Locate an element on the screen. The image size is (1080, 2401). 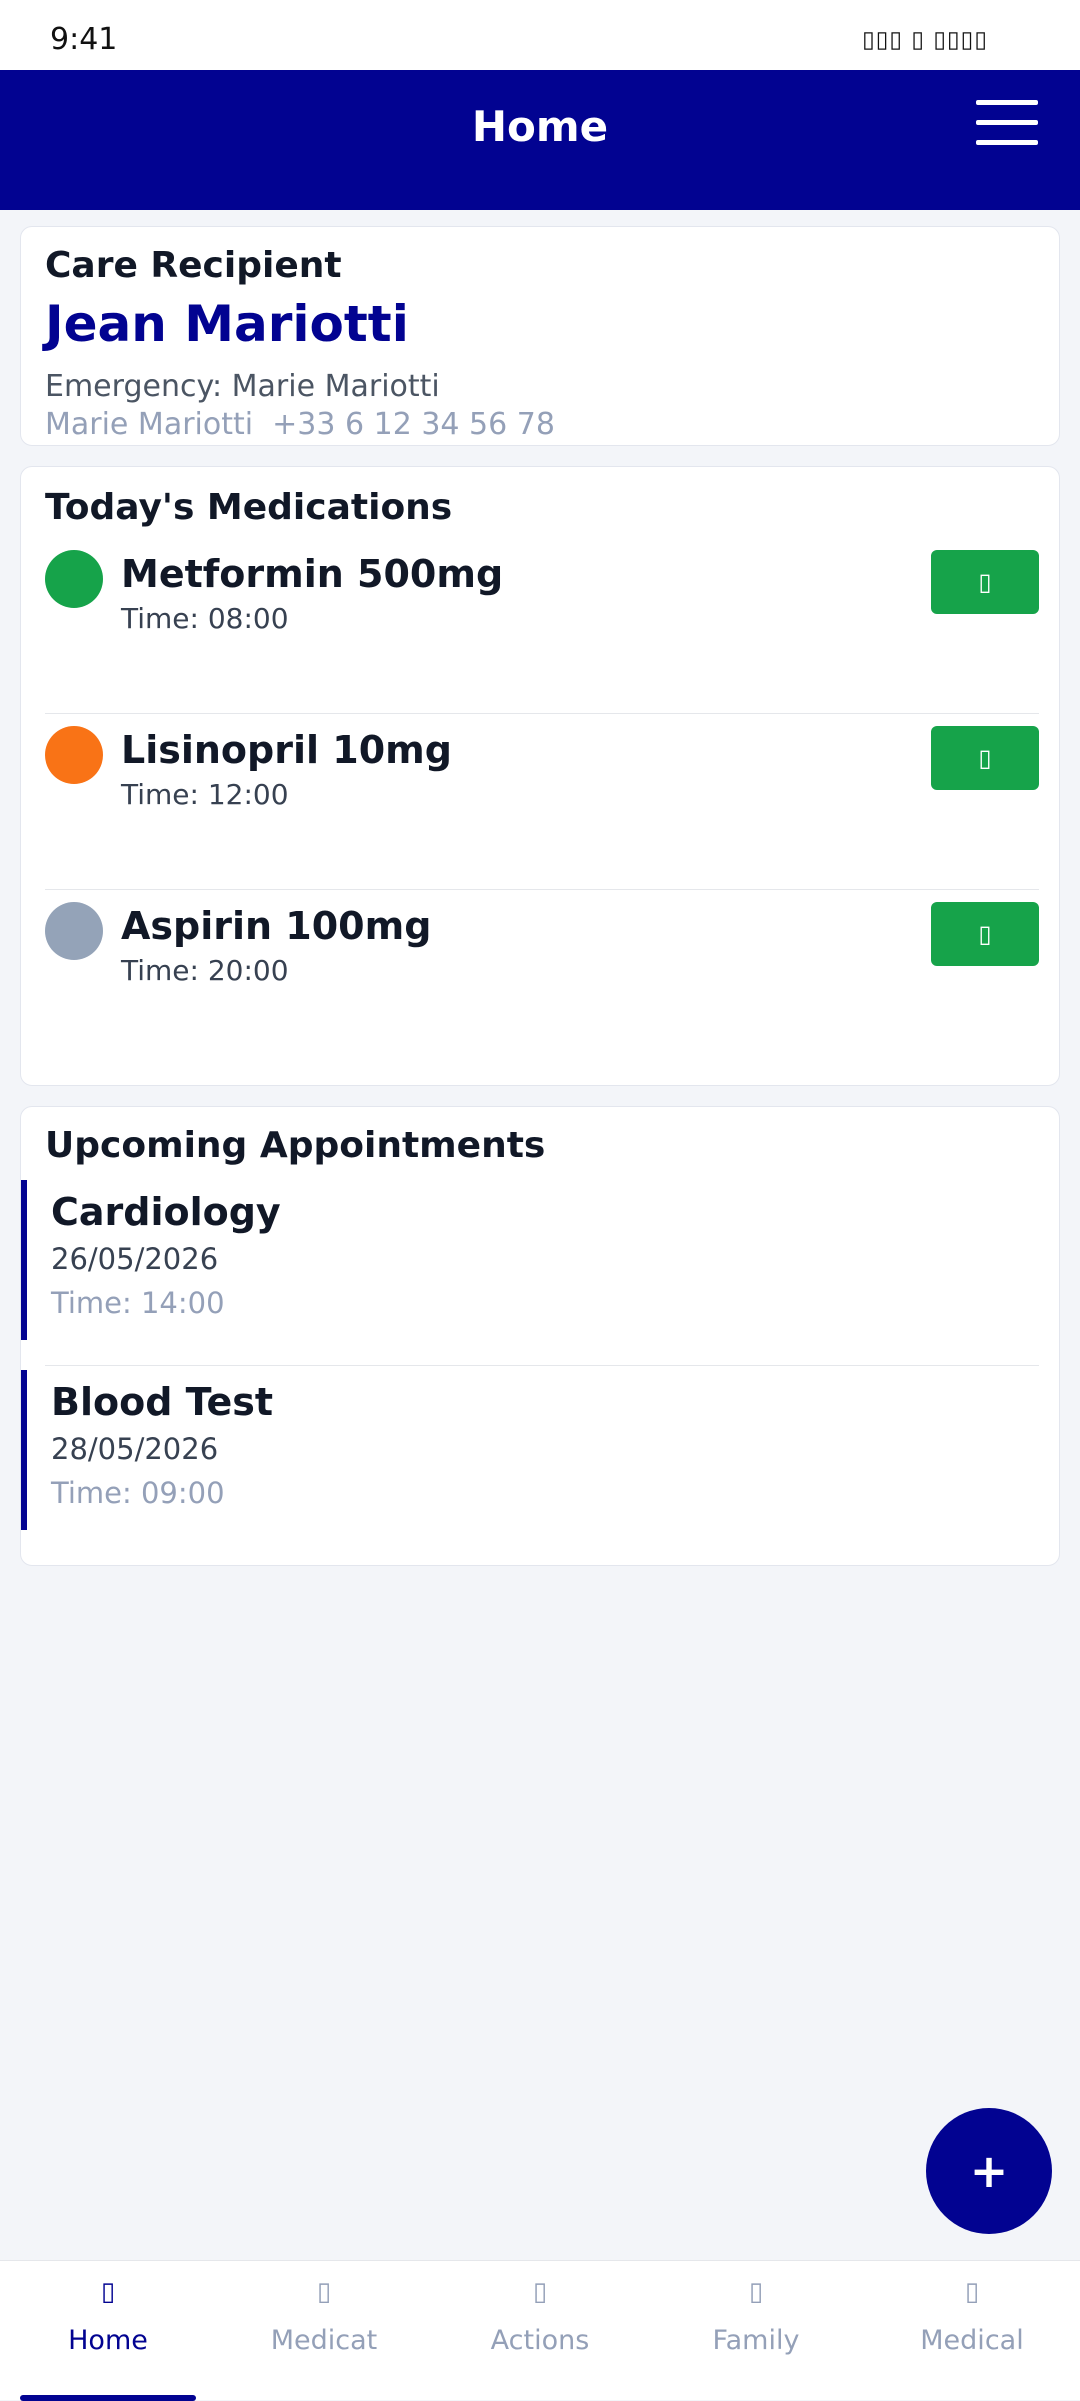
medication-name: Metformin 500mg is located at coordinates (312, 574).